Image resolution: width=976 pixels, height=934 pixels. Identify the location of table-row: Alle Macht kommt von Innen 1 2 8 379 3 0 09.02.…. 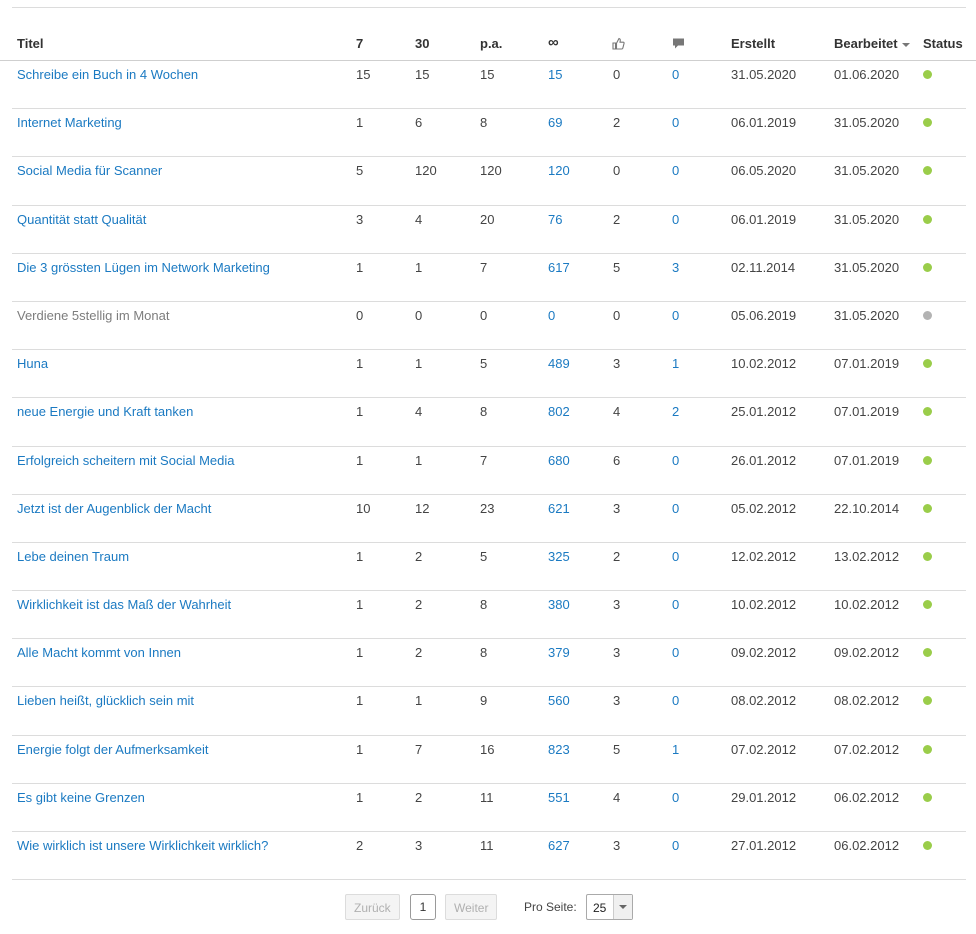
(489, 663).